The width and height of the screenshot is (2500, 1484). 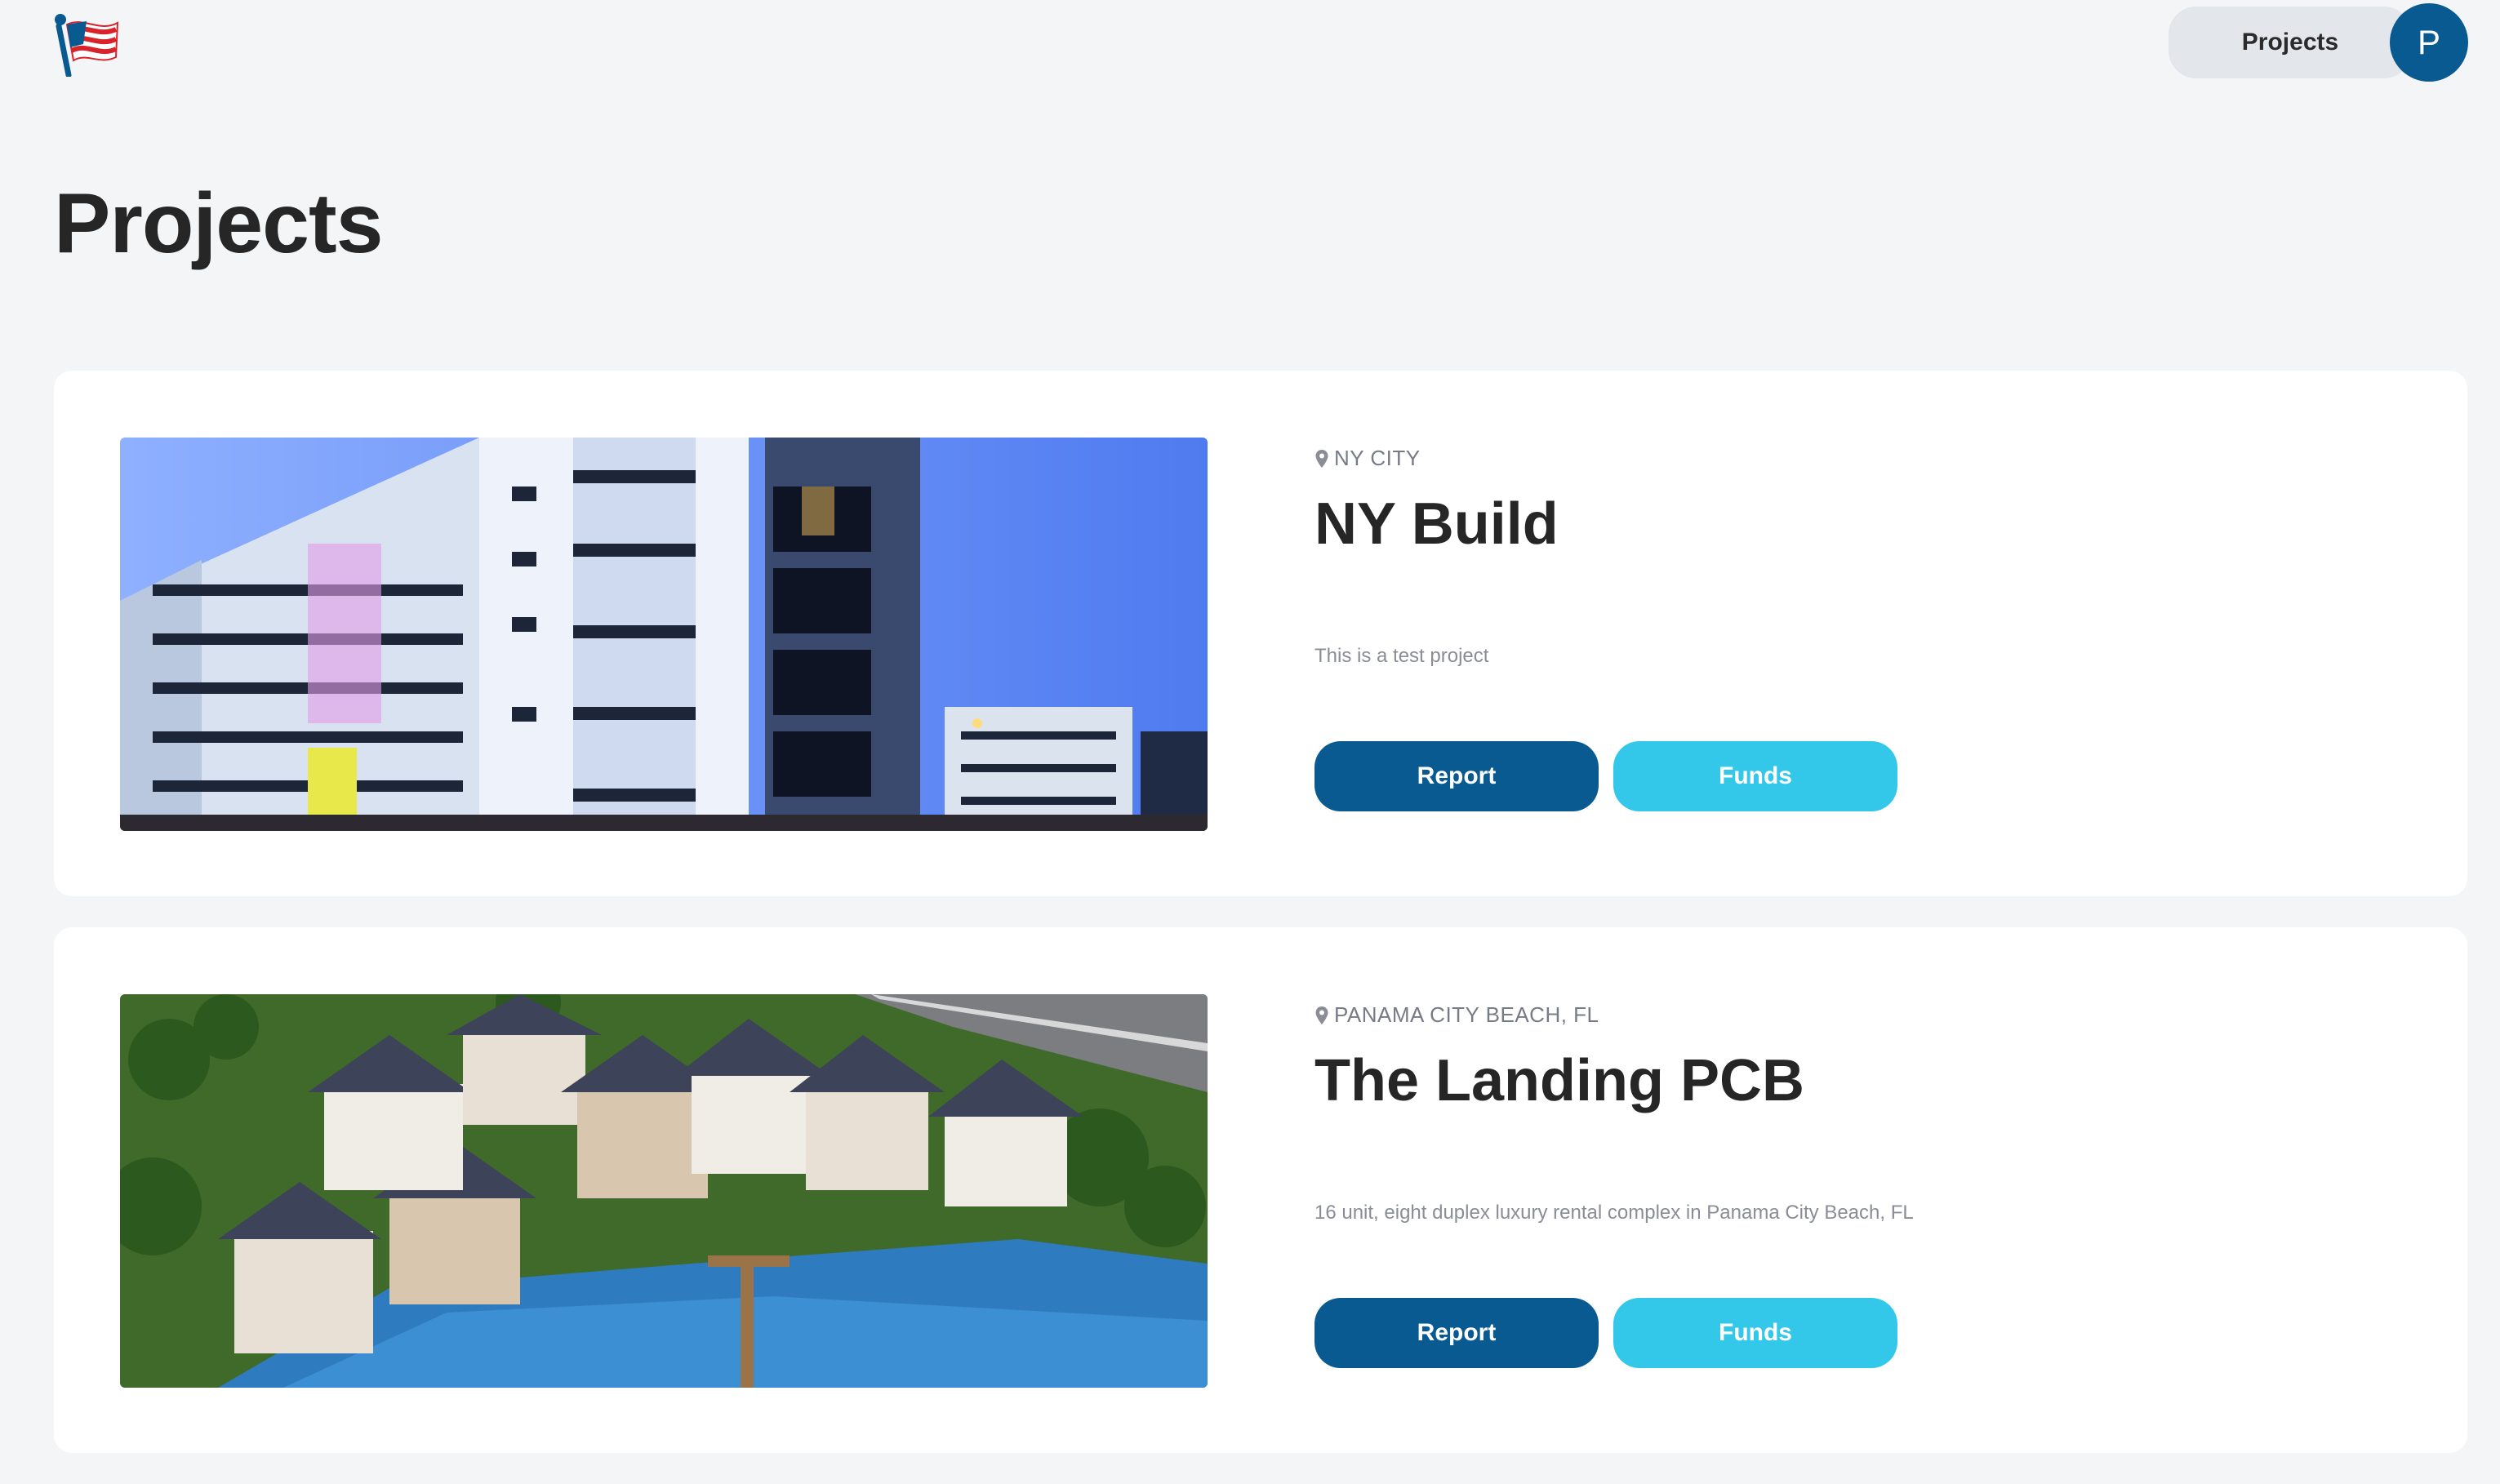 What do you see at coordinates (1402, 656) in the screenshot?
I see `project-description: This is a test project` at bounding box center [1402, 656].